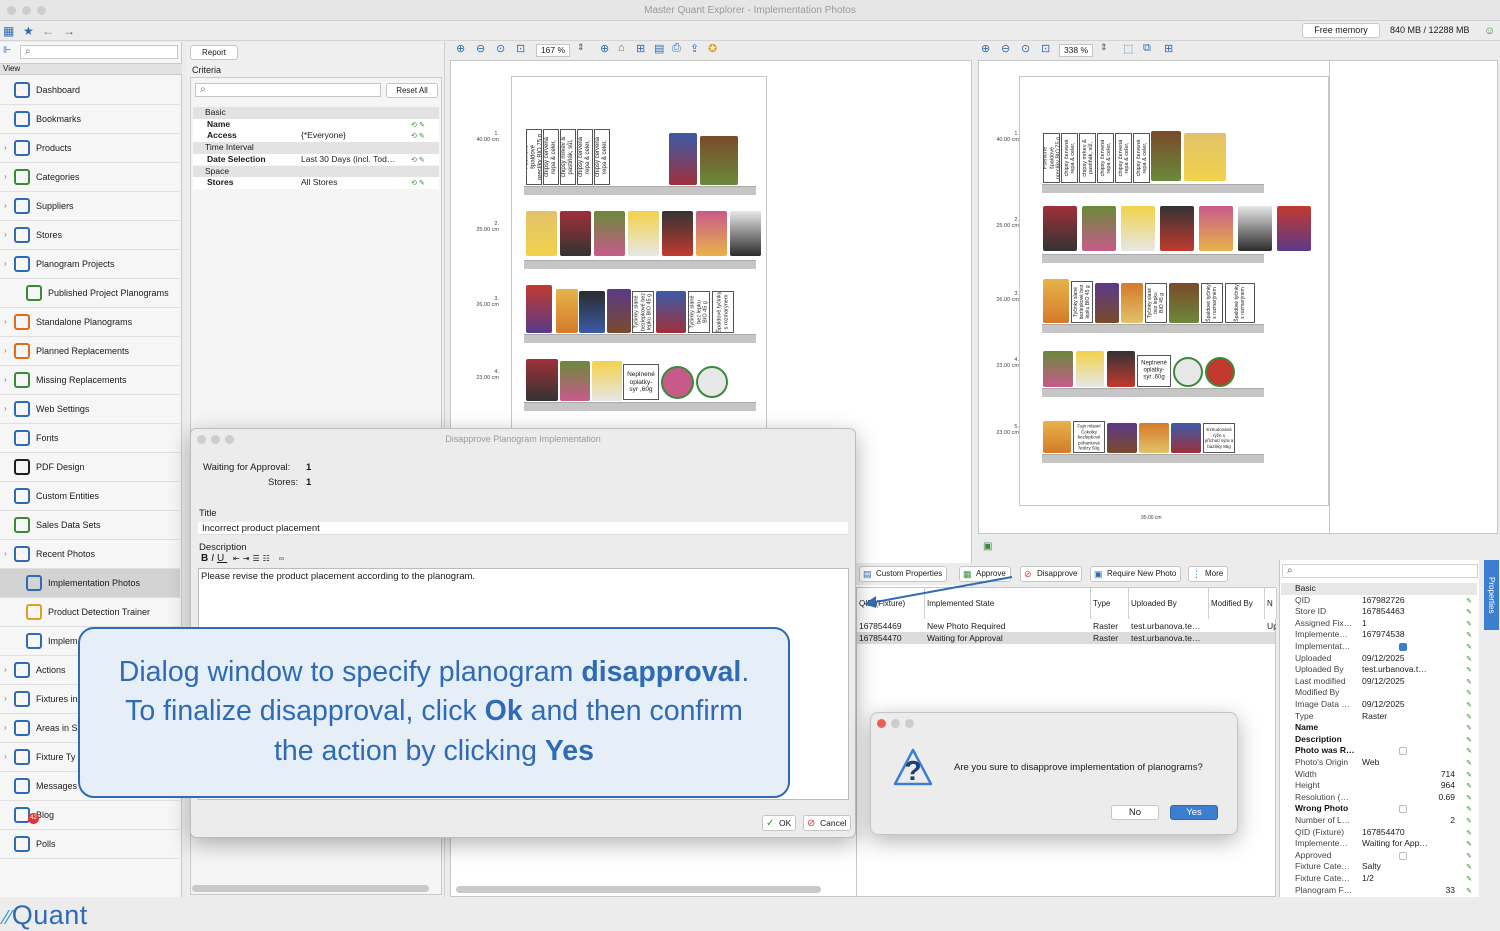 This screenshot has width=1500, height=931. I want to click on title-input: Incorrect product placement, so click(523, 528).